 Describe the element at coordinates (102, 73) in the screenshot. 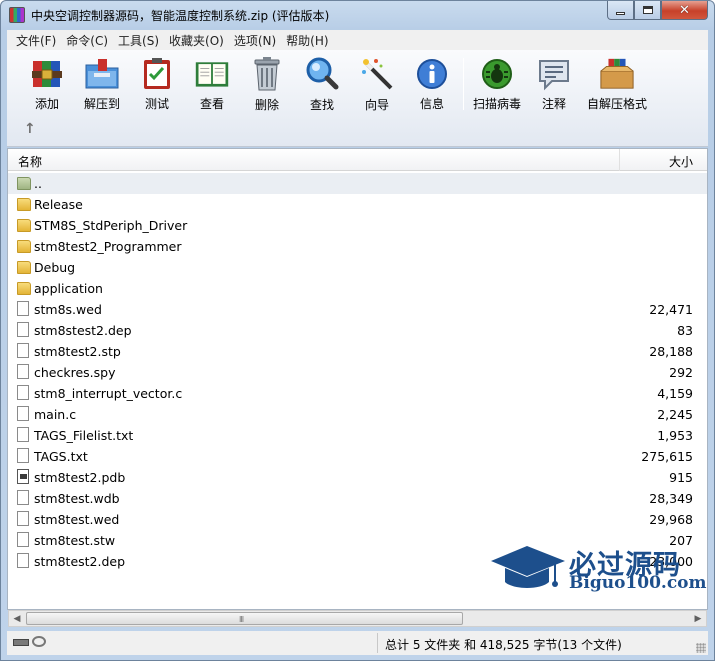

I see `extract-folder-icon` at that location.